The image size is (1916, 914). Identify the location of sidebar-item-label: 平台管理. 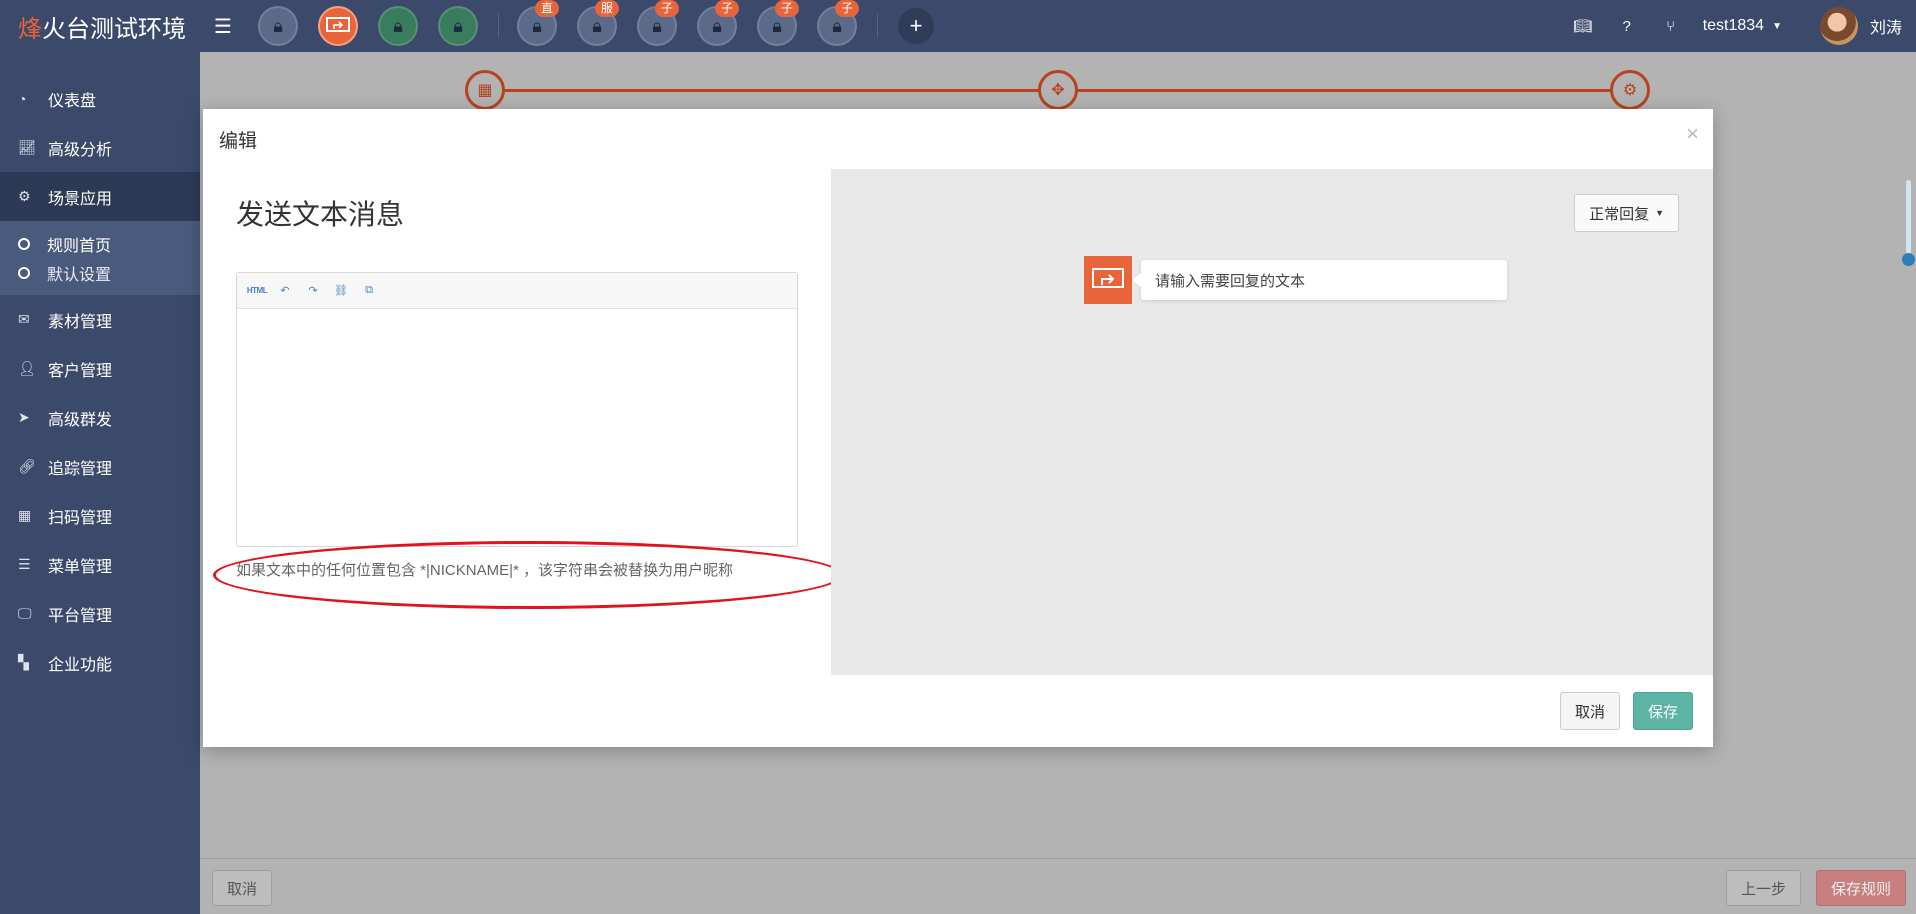
(80, 616).